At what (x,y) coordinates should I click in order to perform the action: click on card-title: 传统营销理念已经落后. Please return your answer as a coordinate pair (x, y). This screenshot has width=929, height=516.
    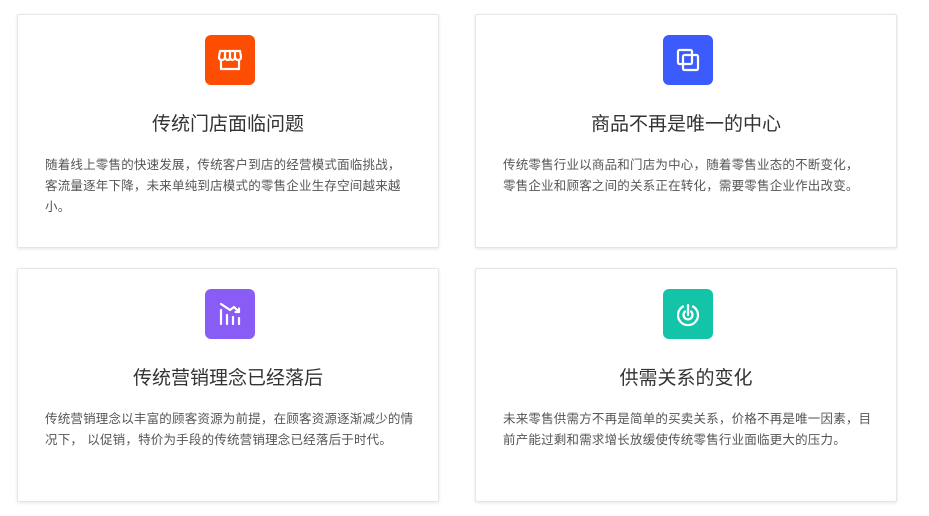
    Looking at the image, I should click on (227, 378).